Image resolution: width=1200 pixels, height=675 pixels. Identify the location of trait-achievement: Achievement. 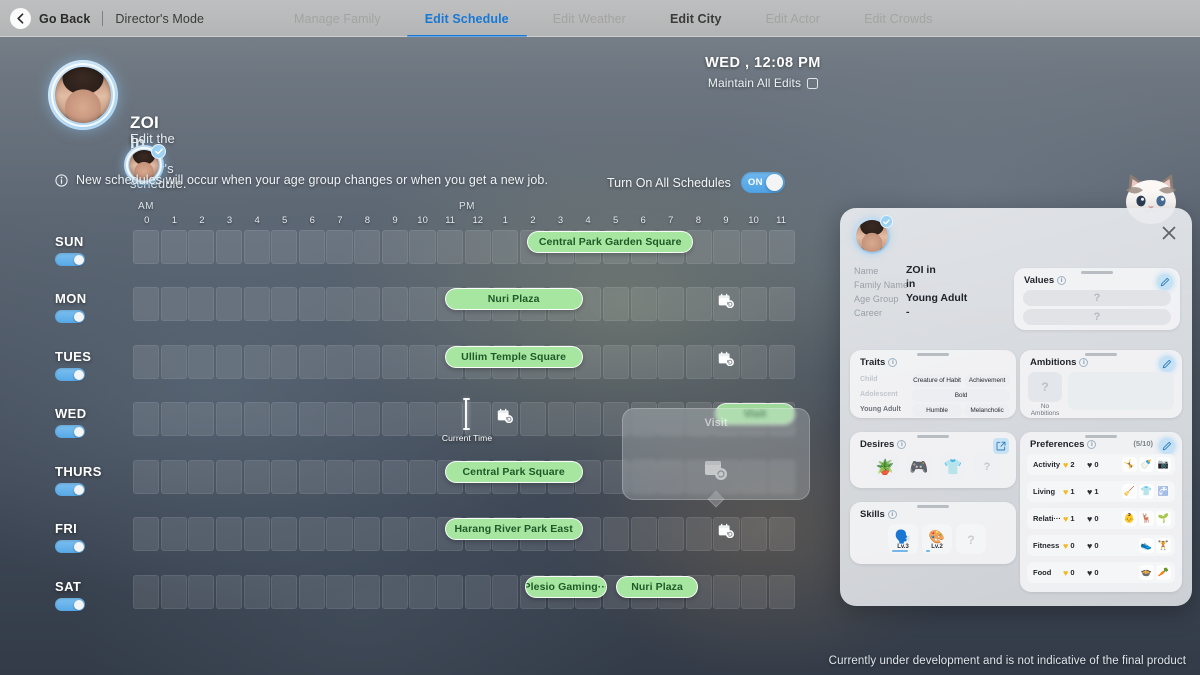
(987, 380).